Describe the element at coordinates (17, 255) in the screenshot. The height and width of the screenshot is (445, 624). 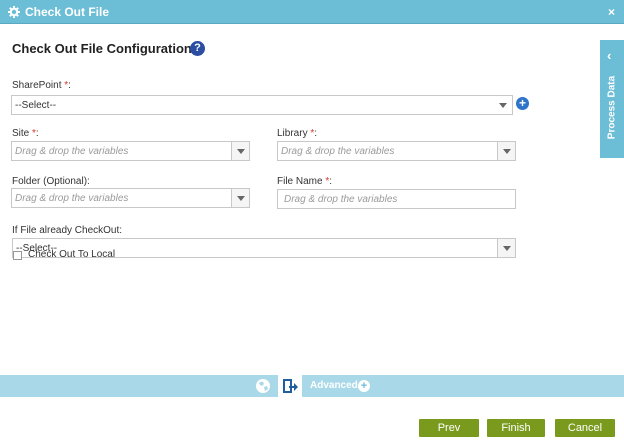
I see `check-out-to-local-checkbox` at that location.